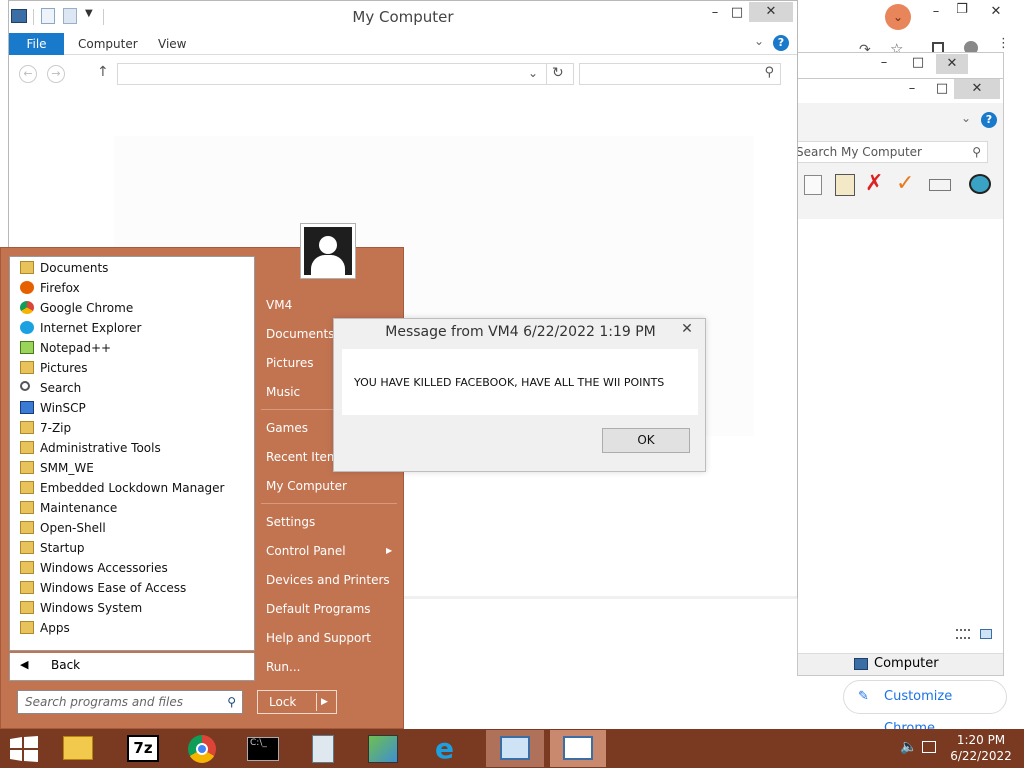 This screenshot has height=768, width=1024. I want to click on back-arrow-icon: ←, so click(28, 74).